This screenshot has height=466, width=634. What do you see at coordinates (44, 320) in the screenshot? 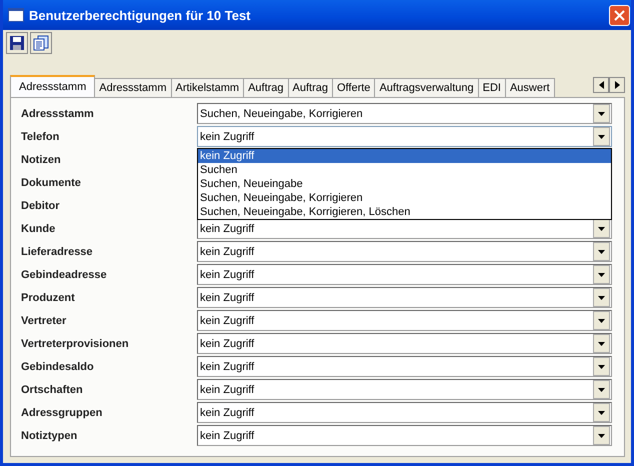
I see `field-label: Vertreter` at bounding box center [44, 320].